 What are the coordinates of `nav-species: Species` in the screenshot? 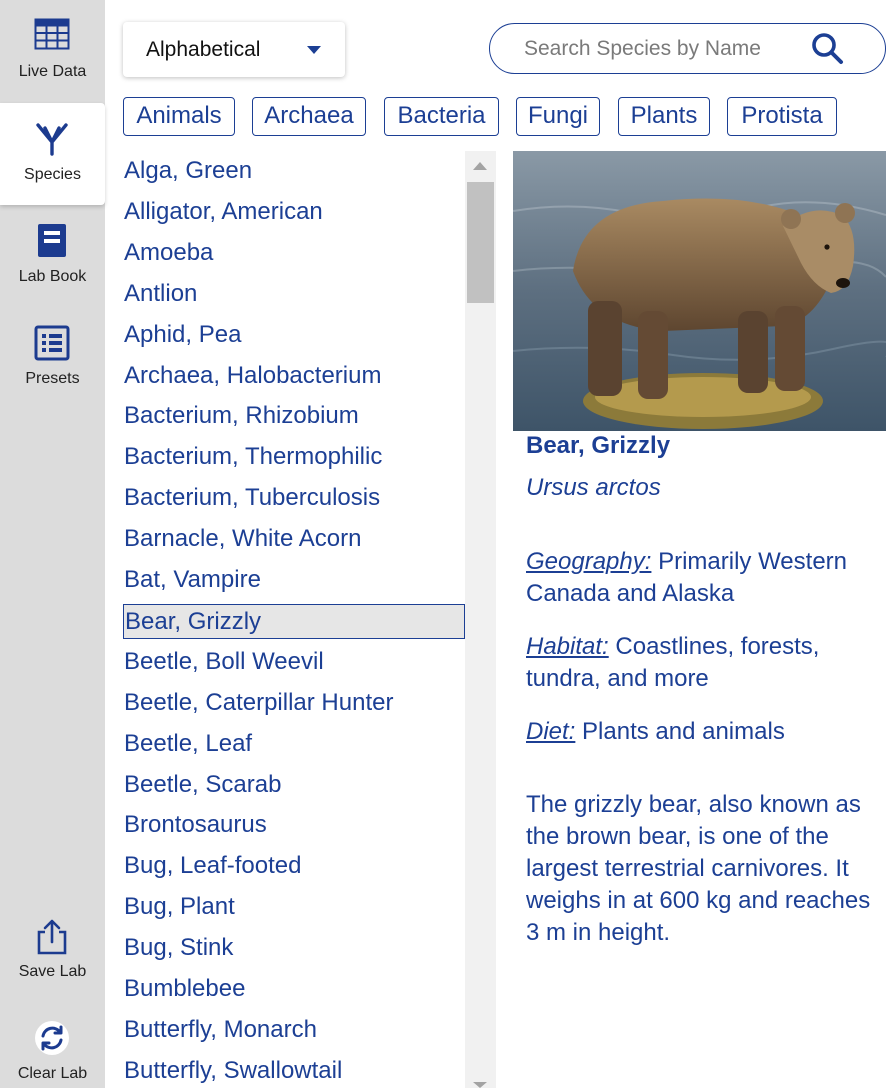 It's located at (52, 154).